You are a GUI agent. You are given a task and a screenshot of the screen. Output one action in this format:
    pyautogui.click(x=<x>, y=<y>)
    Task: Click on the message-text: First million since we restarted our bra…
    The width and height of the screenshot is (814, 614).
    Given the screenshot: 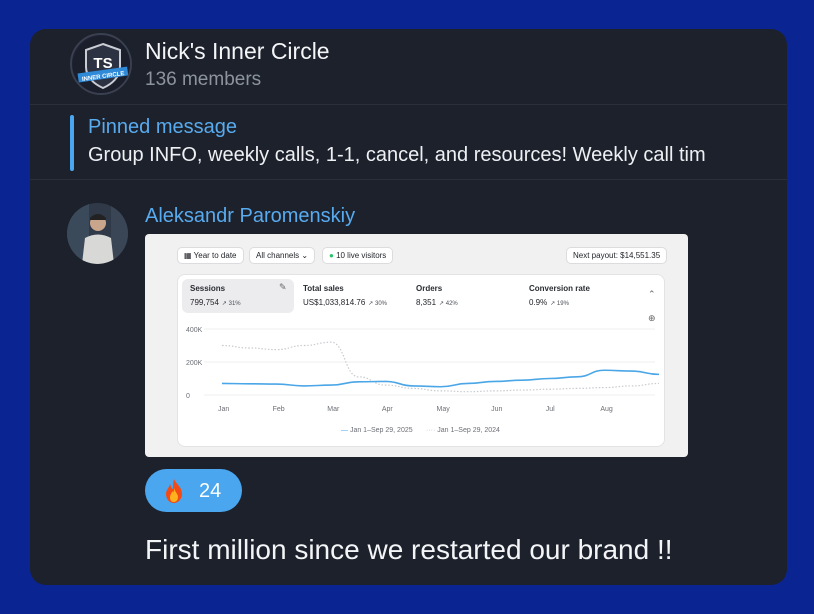 What is the action you would take?
    pyautogui.click(x=409, y=549)
    